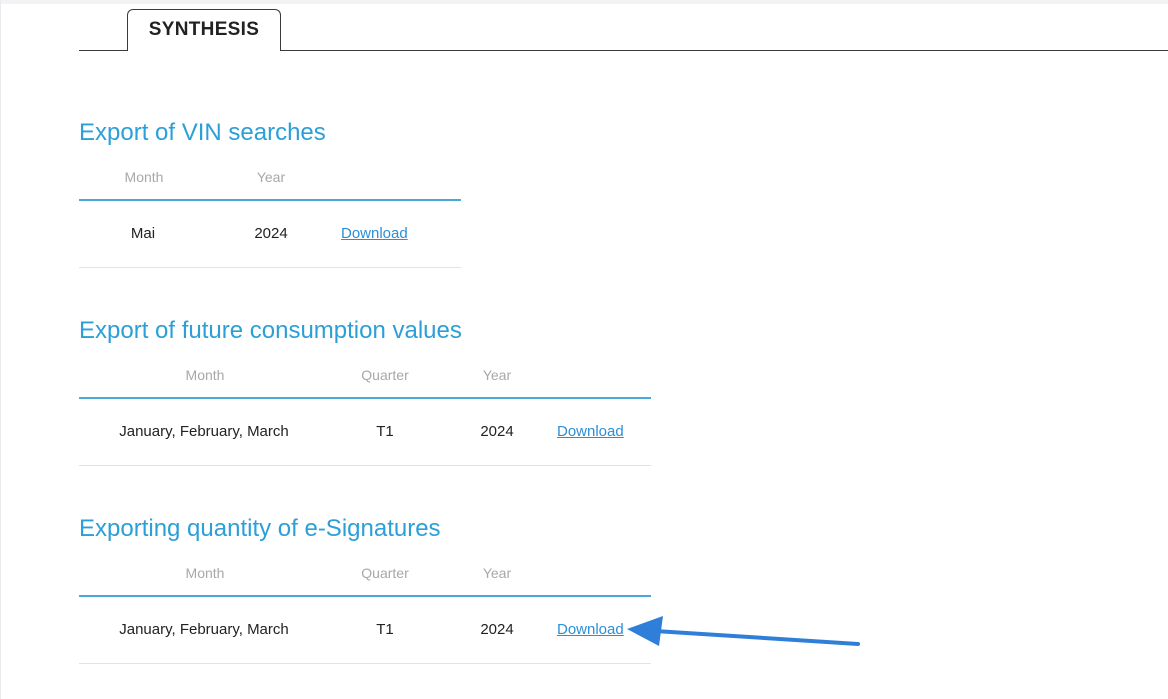 This screenshot has width=1168, height=699. Describe the element at coordinates (271, 233) in the screenshot. I see `vin-cell-year: 2024` at that location.